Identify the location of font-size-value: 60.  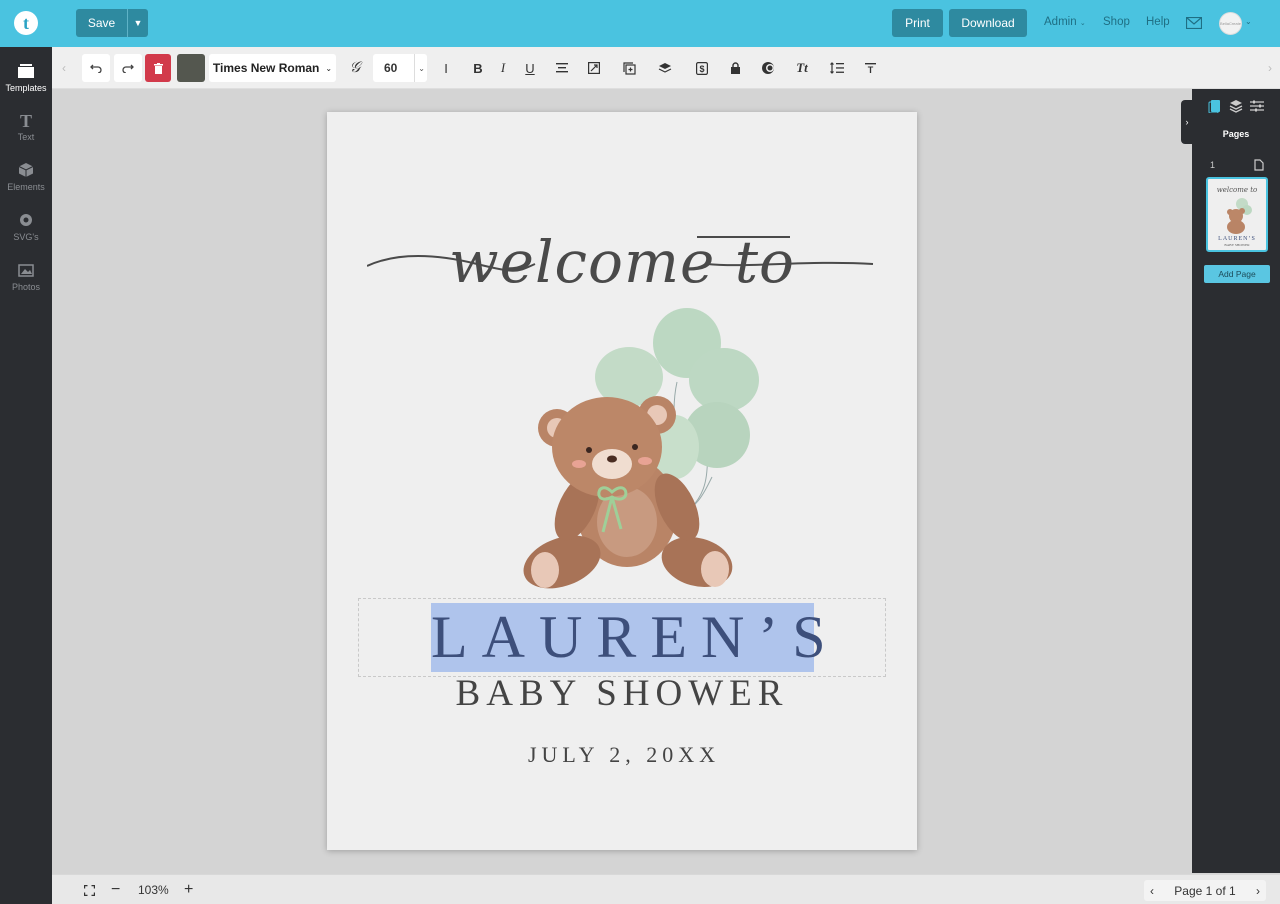
(391, 68).